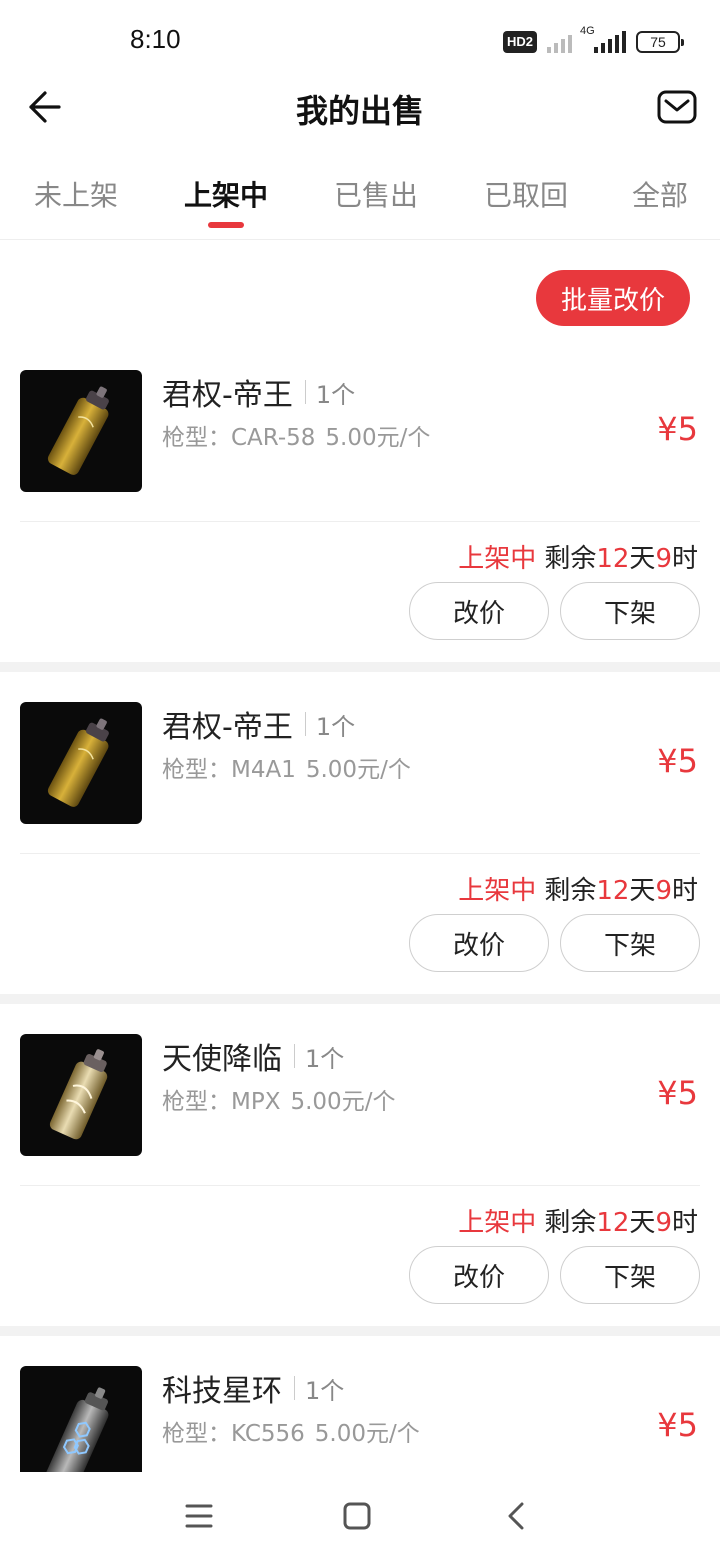 The width and height of the screenshot is (720, 1560). I want to click on network-label: 4G, so click(587, 31).